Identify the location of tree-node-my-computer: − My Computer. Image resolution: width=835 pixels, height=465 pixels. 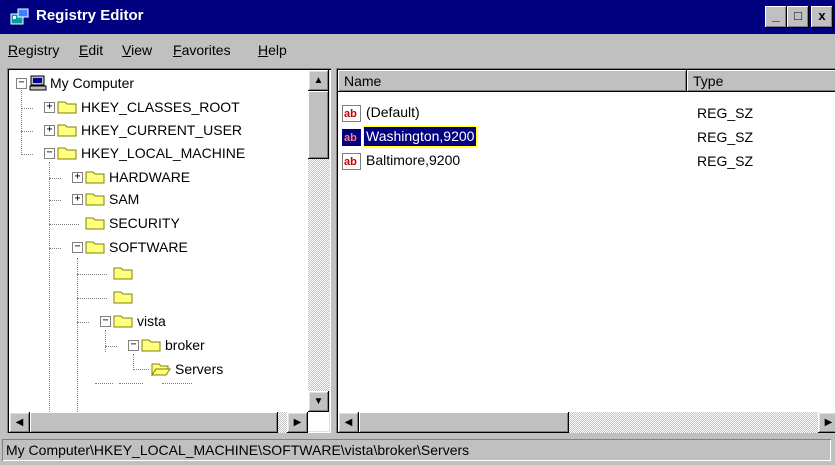
(157, 83).